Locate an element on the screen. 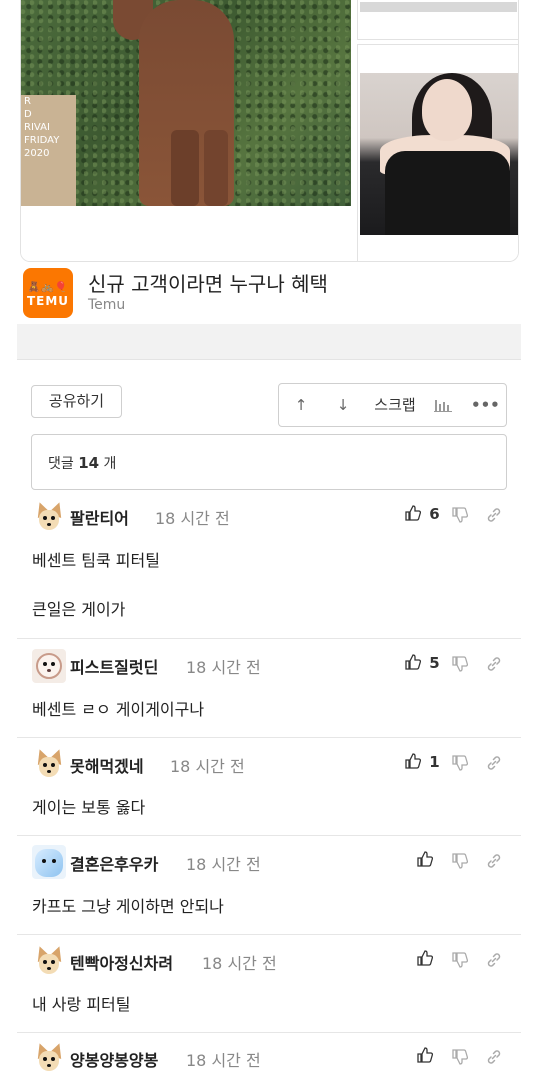  comment-count-suffix: 개 is located at coordinates (110, 464).